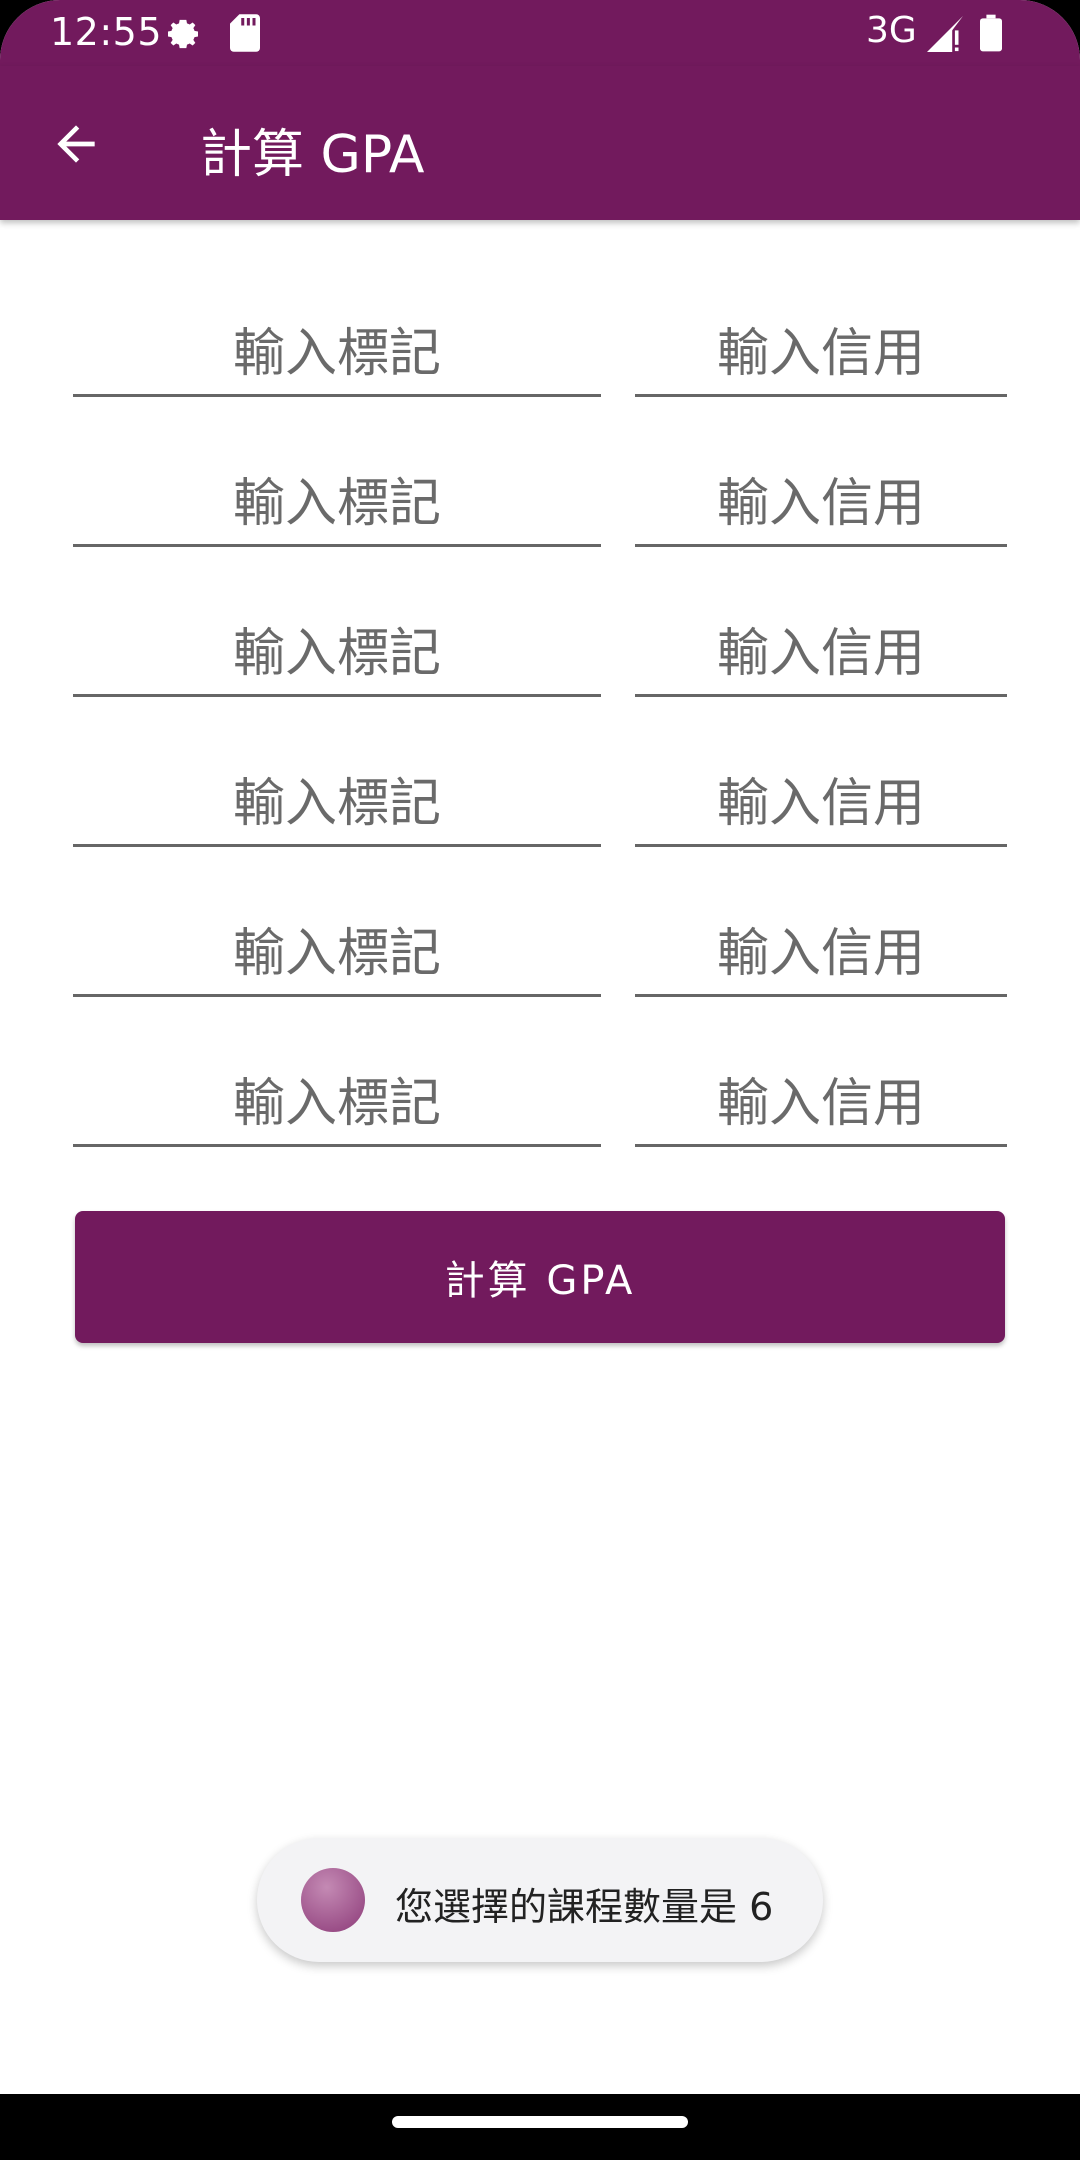 This screenshot has width=1080, height=2160. I want to click on gear-icon, so click(183, 34).